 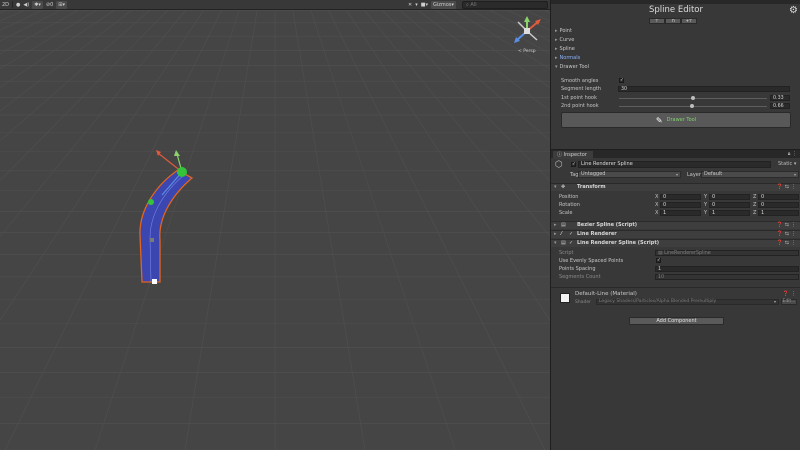 I want to click on material-actions: ❓⋮, so click(x=790, y=294).